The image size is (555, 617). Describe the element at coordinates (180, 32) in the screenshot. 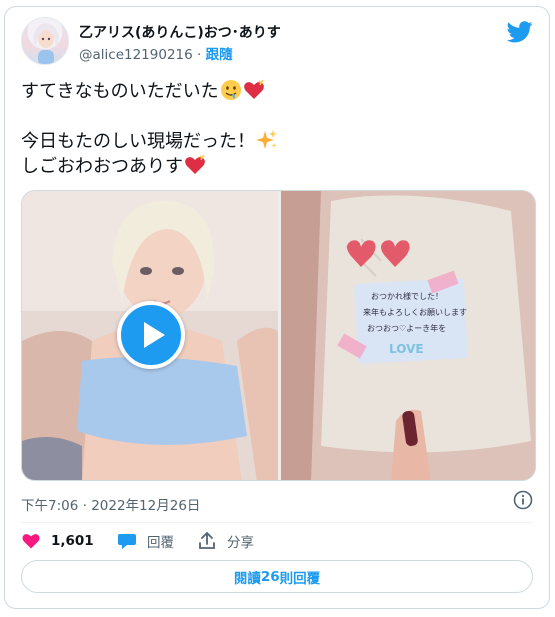

I see `display-name: 乙アリス(ありんこ)おつ･ありす` at that location.